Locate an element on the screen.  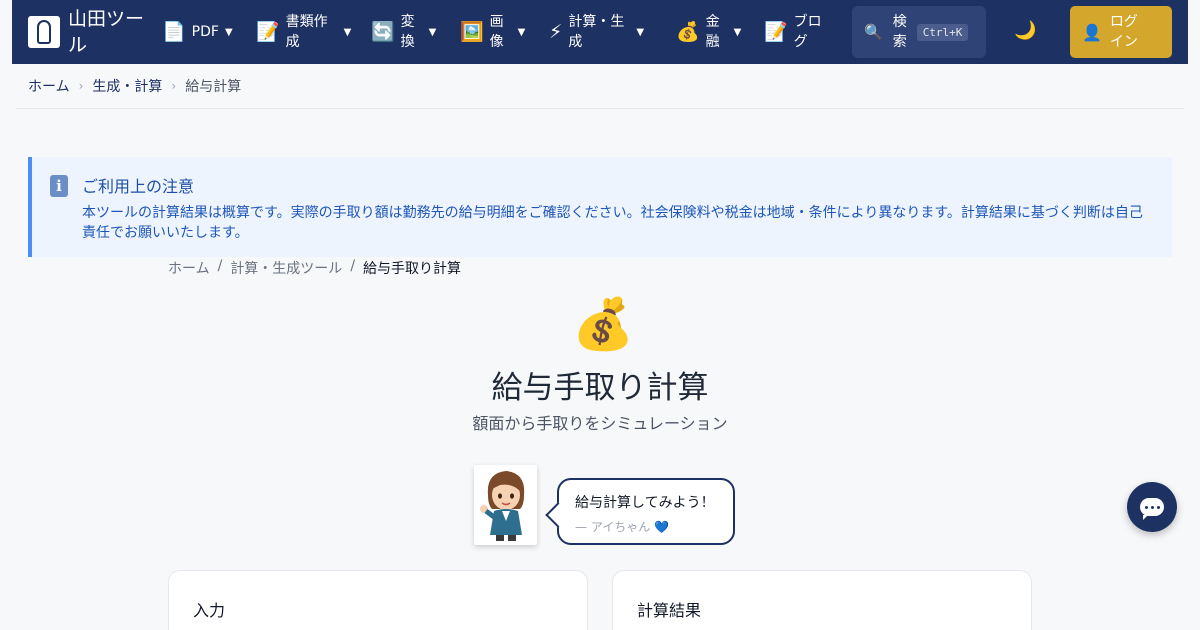
input-card: 入力 is located at coordinates (378, 600).